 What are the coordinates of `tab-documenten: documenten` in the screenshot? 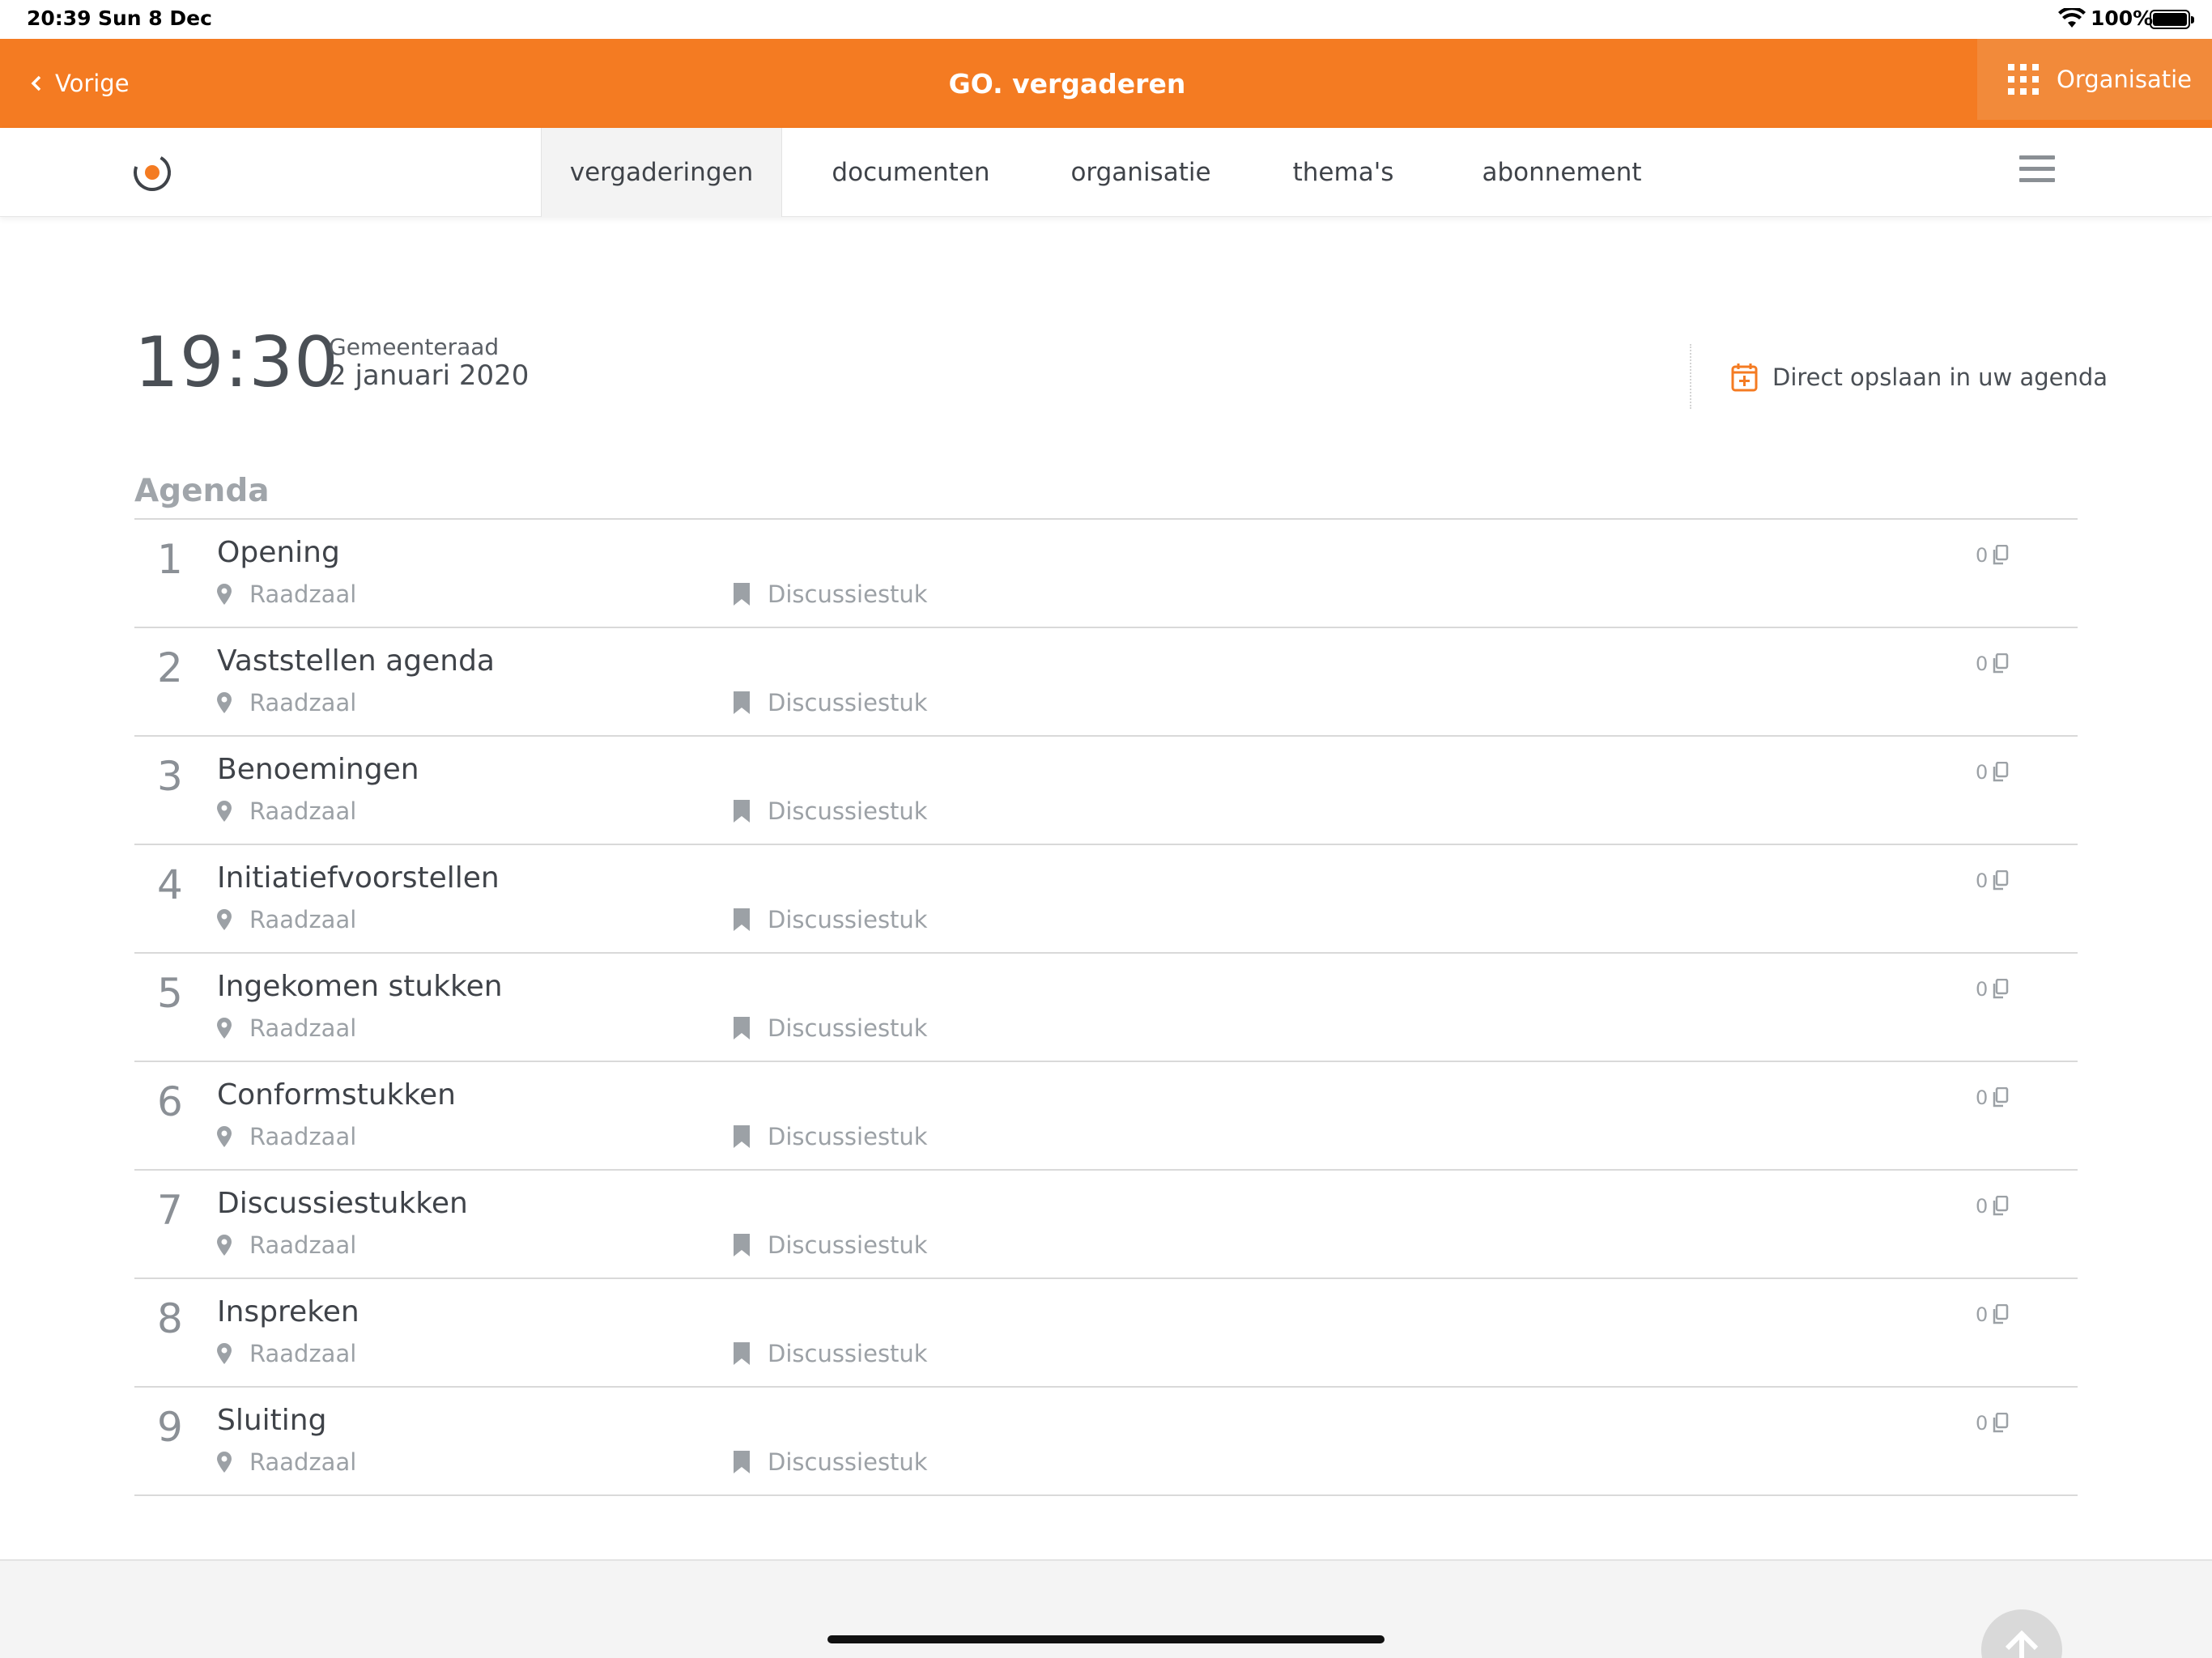 It's located at (911, 172).